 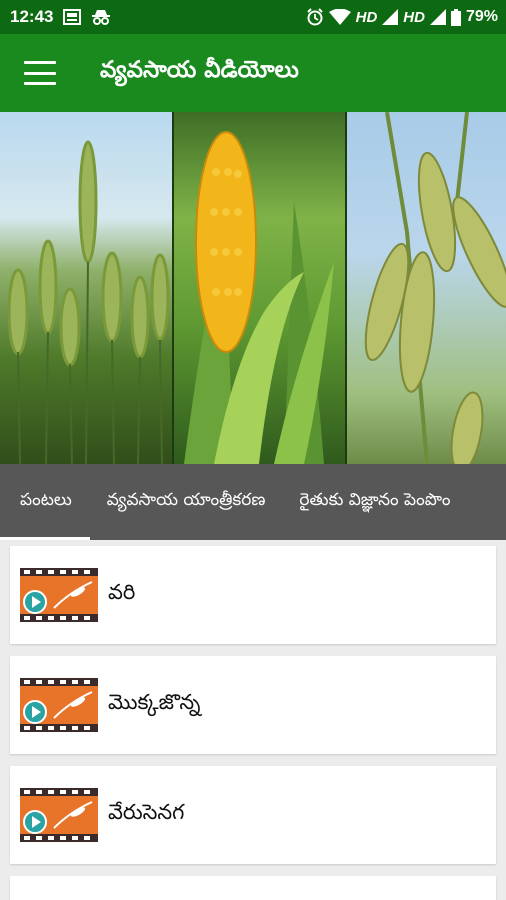 I want to click on incognito-icon, so click(x=101, y=17).